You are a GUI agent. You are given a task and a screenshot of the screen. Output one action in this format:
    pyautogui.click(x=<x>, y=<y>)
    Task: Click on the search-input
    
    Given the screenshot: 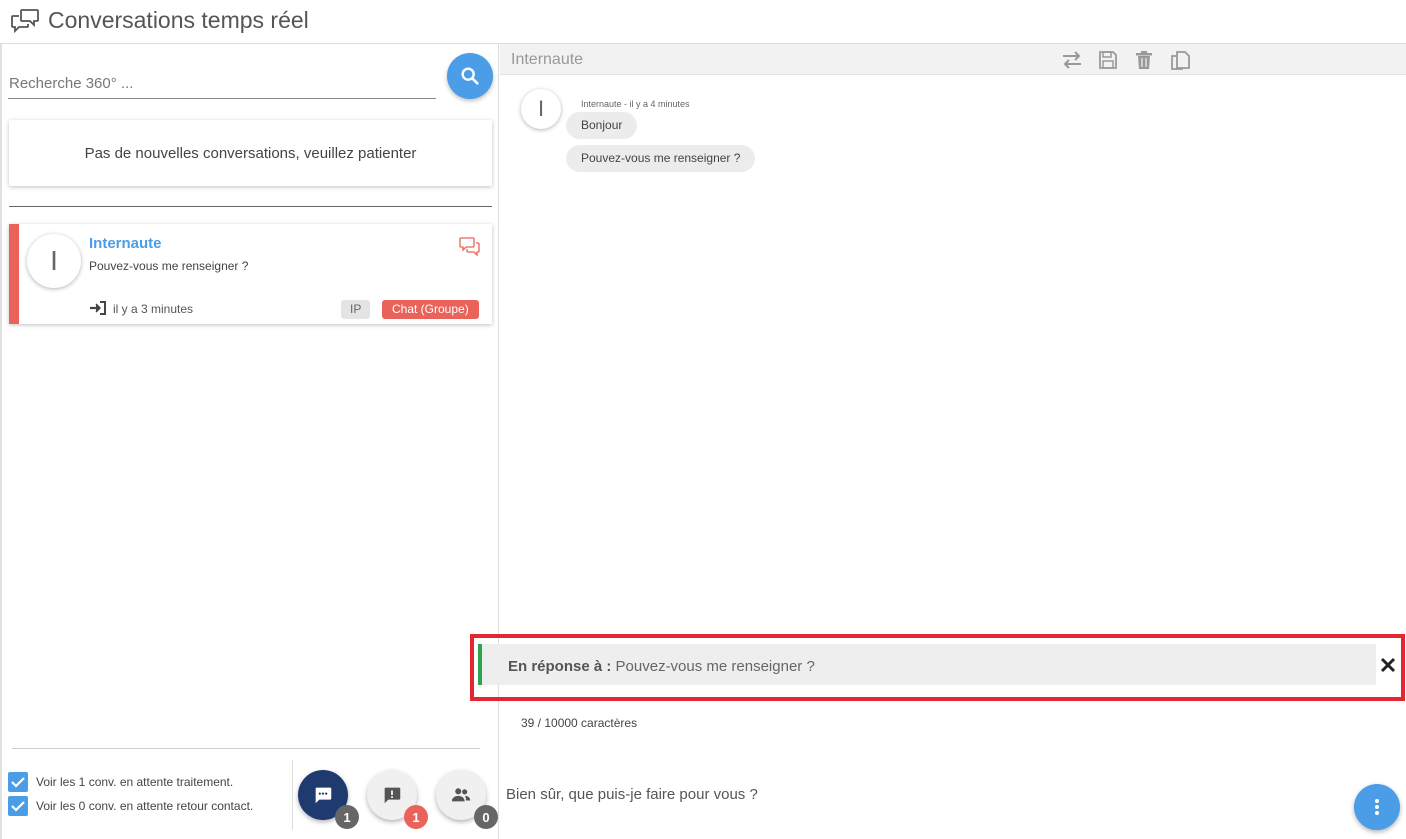 What is the action you would take?
    pyautogui.click(x=222, y=83)
    